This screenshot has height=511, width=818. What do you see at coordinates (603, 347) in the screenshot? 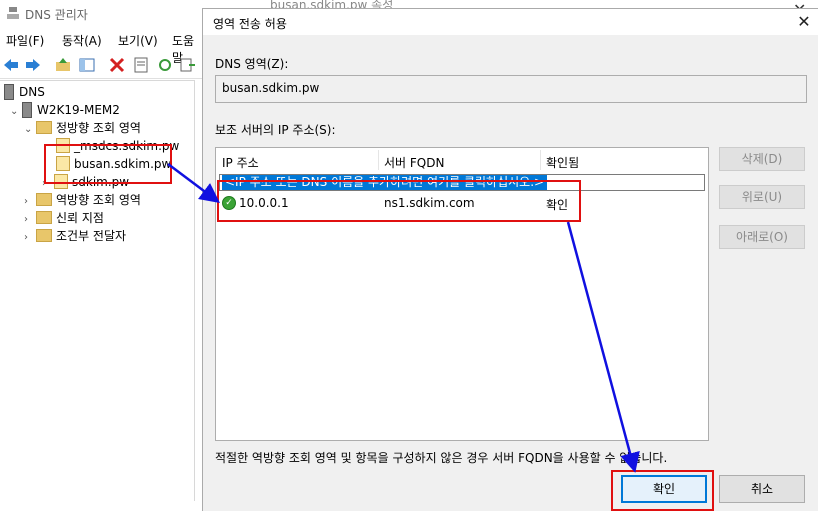
I see `arrow-entry-to-ok` at bounding box center [603, 347].